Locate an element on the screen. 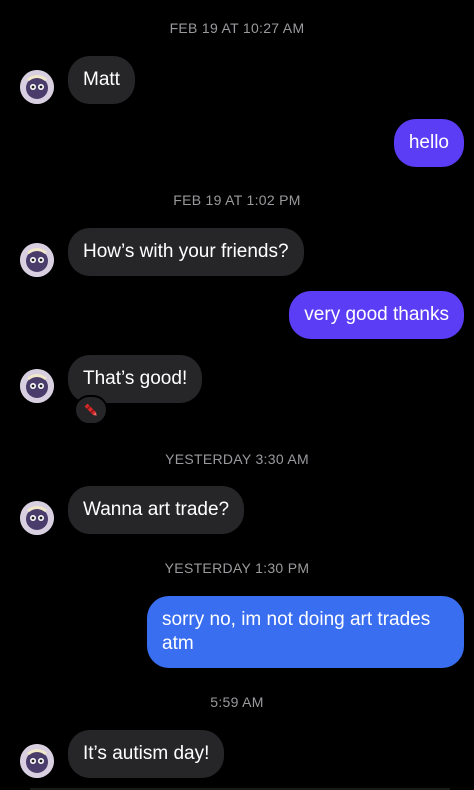  timestamp: FEB 19 AT 1:02 PM is located at coordinates (237, 200).